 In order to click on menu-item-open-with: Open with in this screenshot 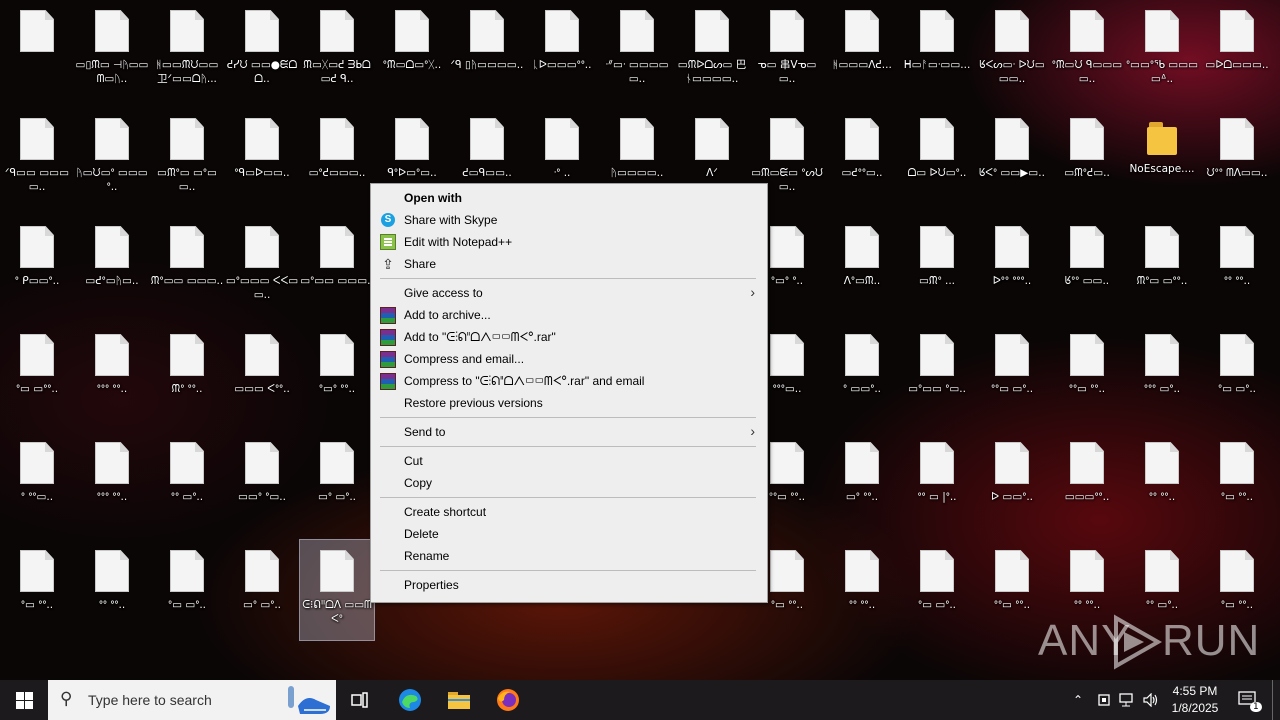, I will do `click(569, 198)`.